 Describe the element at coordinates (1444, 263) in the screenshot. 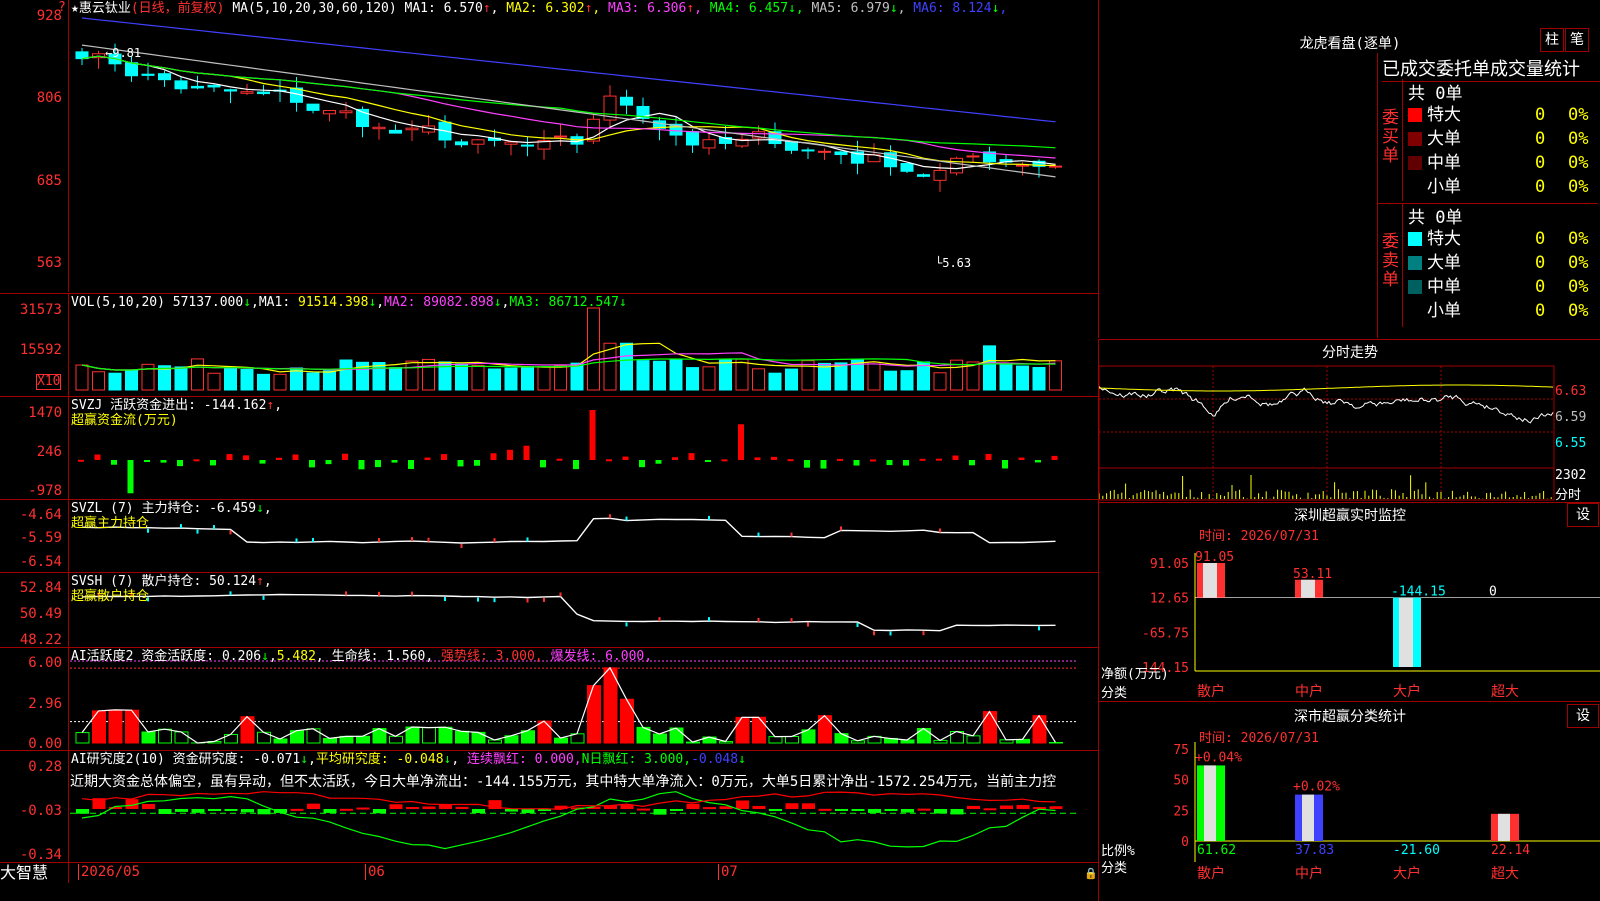

I see `order-size-label: 大单` at that location.